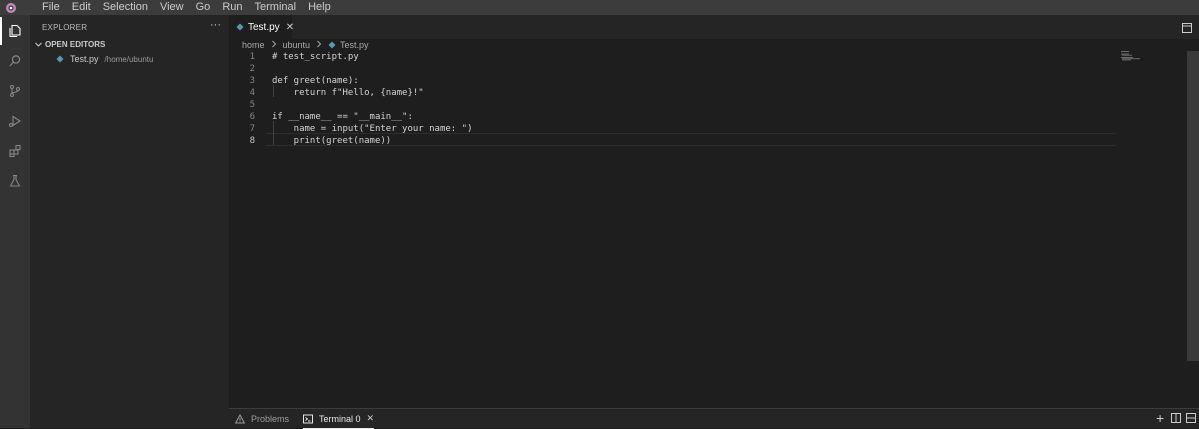  What do you see at coordinates (1187, 29) in the screenshot?
I see `split-editor-icon` at bounding box center [1187, 29].